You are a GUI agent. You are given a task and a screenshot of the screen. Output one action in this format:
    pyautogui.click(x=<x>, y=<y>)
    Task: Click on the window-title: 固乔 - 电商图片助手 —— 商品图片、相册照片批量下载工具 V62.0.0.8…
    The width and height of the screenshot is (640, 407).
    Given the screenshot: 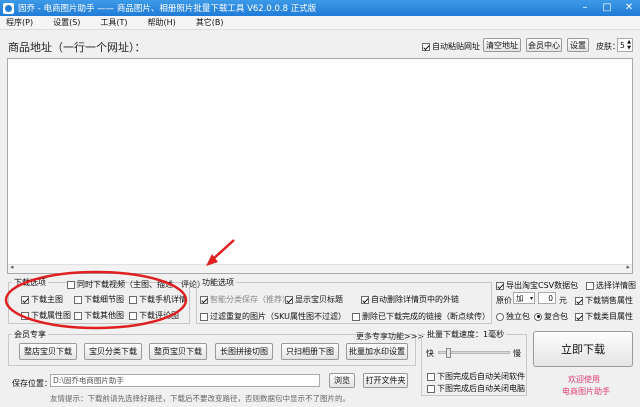 What is the action you would take?
    pyautogui.click(x=167, y=9)
    